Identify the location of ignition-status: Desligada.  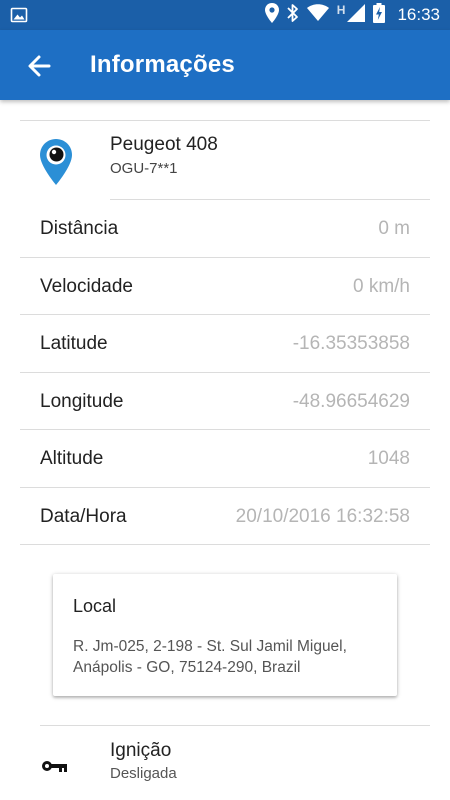
(143, 773).